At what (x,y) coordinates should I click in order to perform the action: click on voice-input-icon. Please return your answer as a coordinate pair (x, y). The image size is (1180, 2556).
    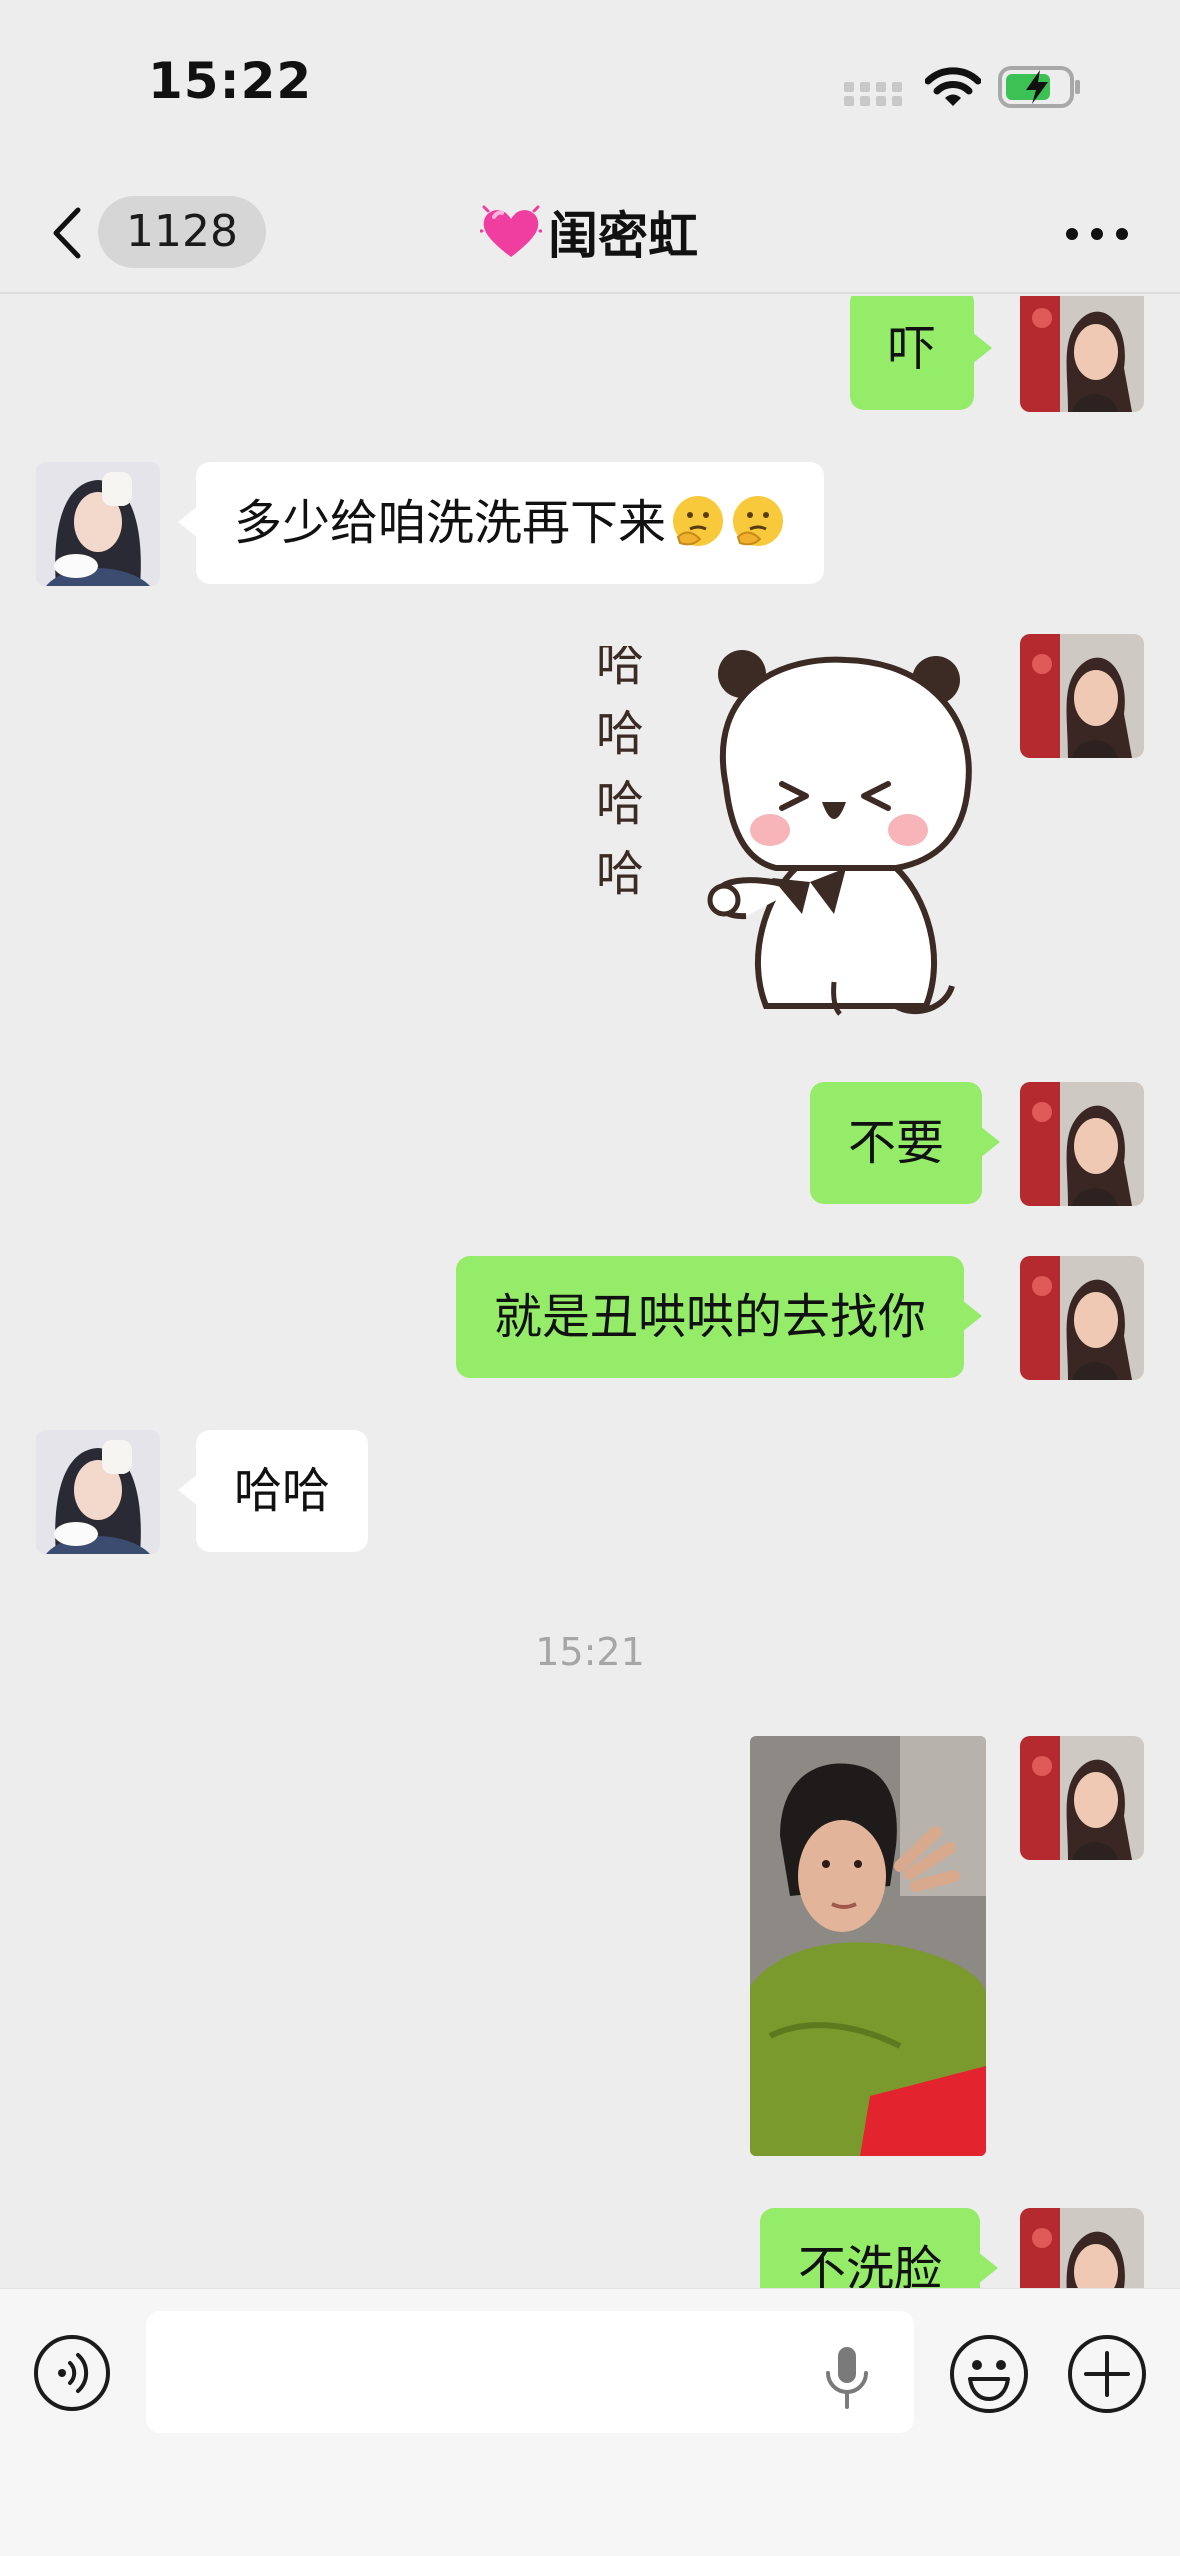
    Looking at the image, I should click on (72, 2373).